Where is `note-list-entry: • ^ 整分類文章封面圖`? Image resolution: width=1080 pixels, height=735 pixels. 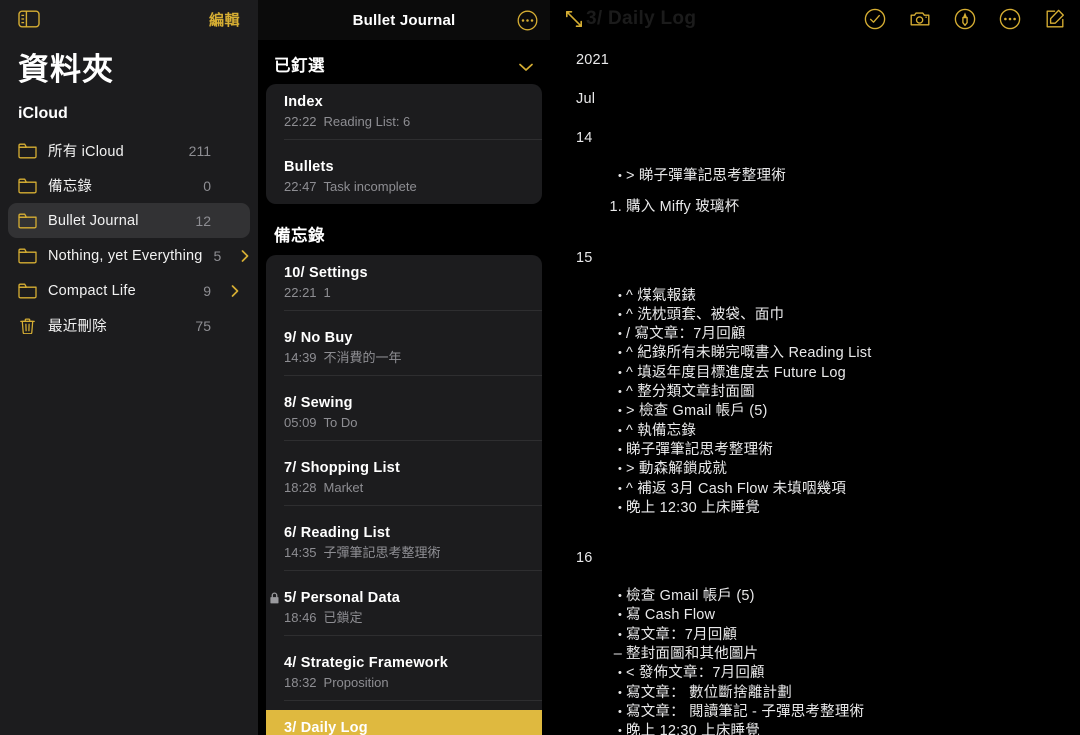 note-list-entry: • ^ 整分類文章封面圖 is located at coordinates (815, 392).